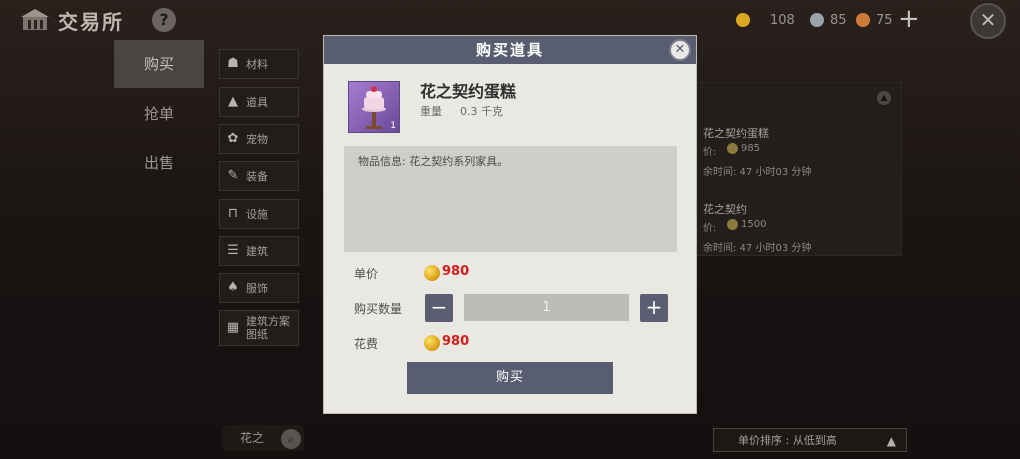  Describe the element at coordinates (456, 341) in the screenshot. I see `cost-value: 980` at that location.